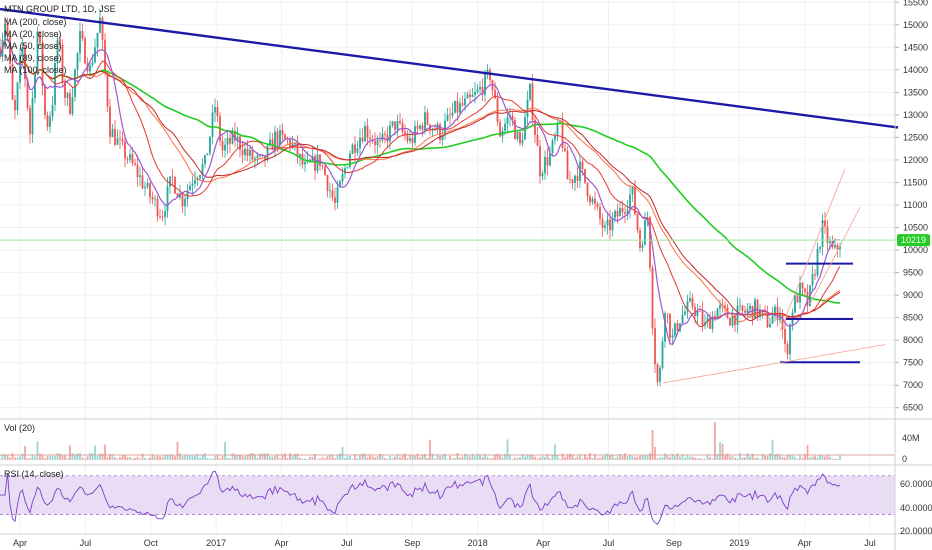 The image size is (932, 550). I want to click on legend-ma200: MA (200, close), so click(35, 22).